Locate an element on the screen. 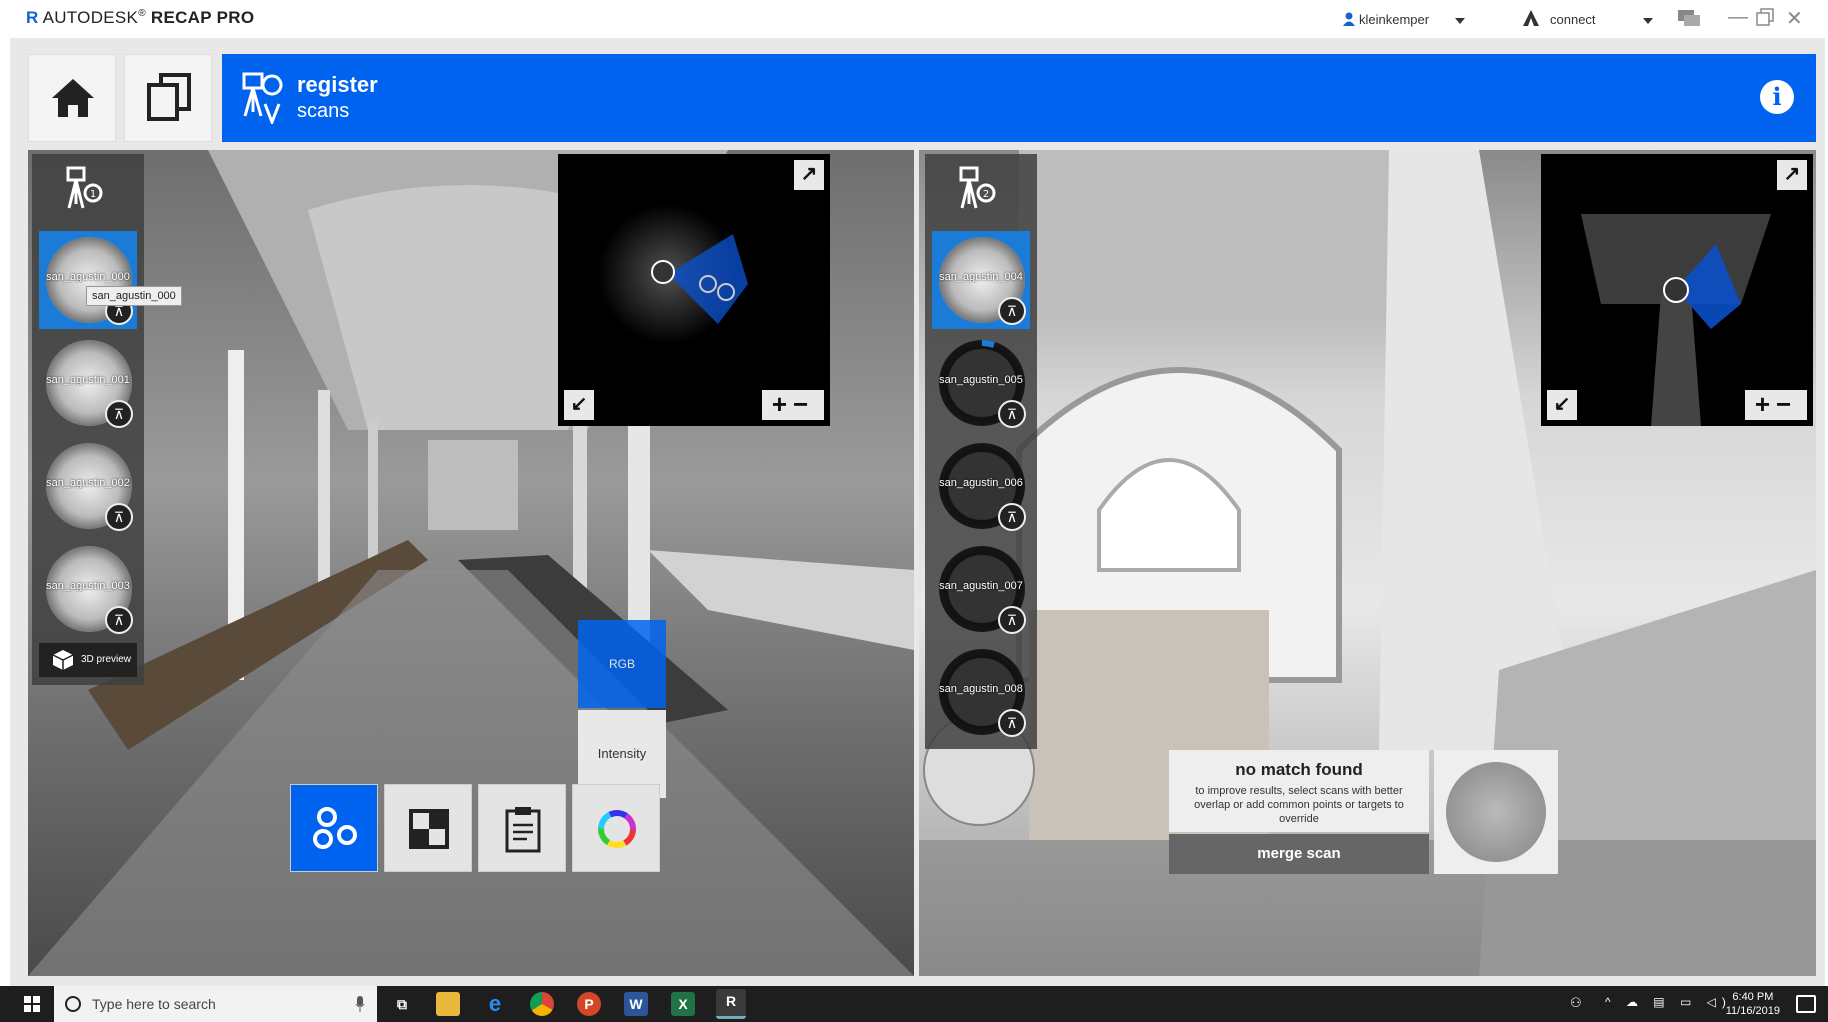 This screenshot has height=1022, width=1828. scan-list-header: 1 is located at coordinates (88, 190).